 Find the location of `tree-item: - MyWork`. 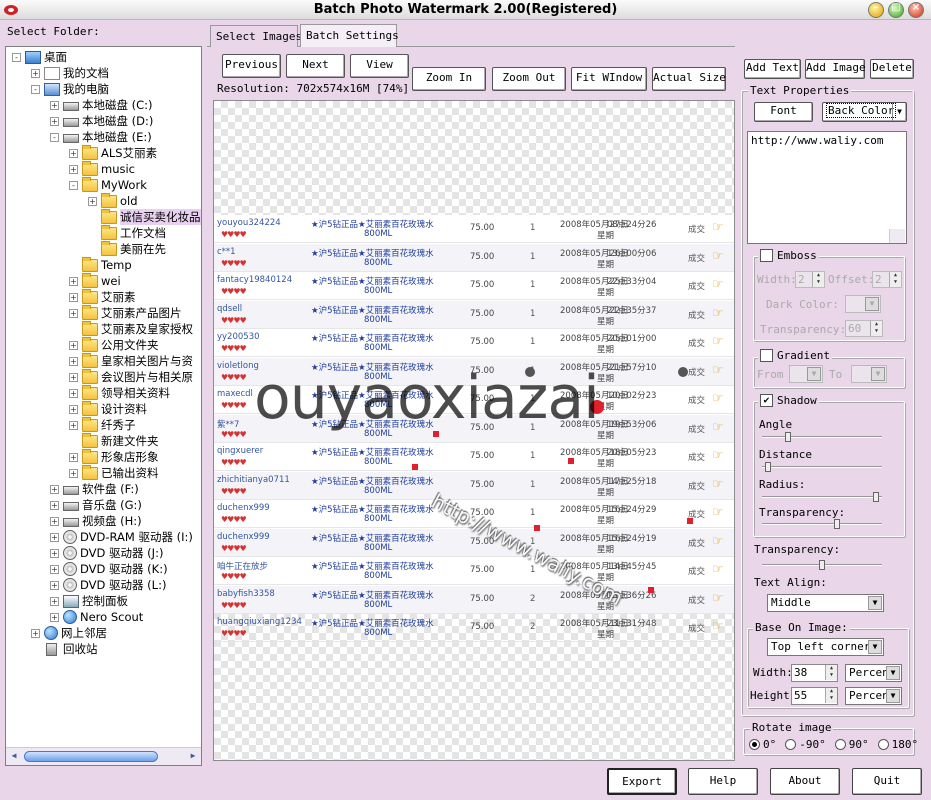

tree-item: - MyWork is located at coordinates (108, 184).